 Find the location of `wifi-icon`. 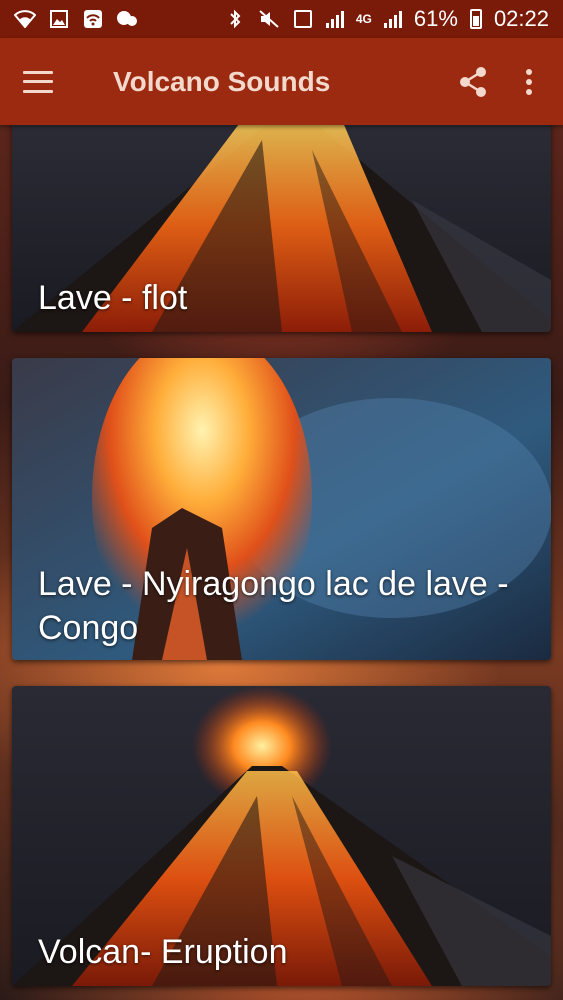

wifi-icon is located at coordinates (25, 19).